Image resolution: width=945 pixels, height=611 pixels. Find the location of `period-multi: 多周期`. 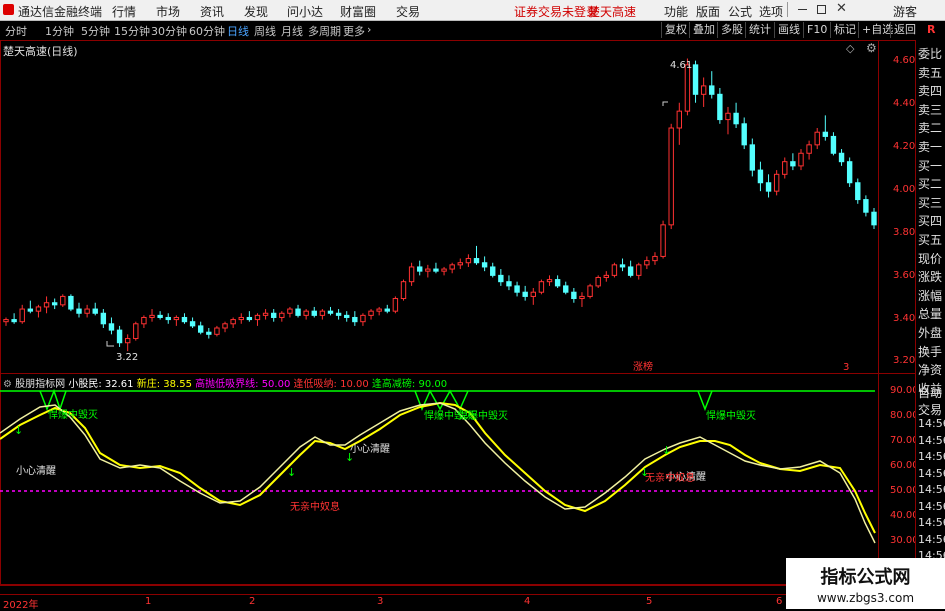

period-multi: 多周期 is located at coordinates (324, 31).